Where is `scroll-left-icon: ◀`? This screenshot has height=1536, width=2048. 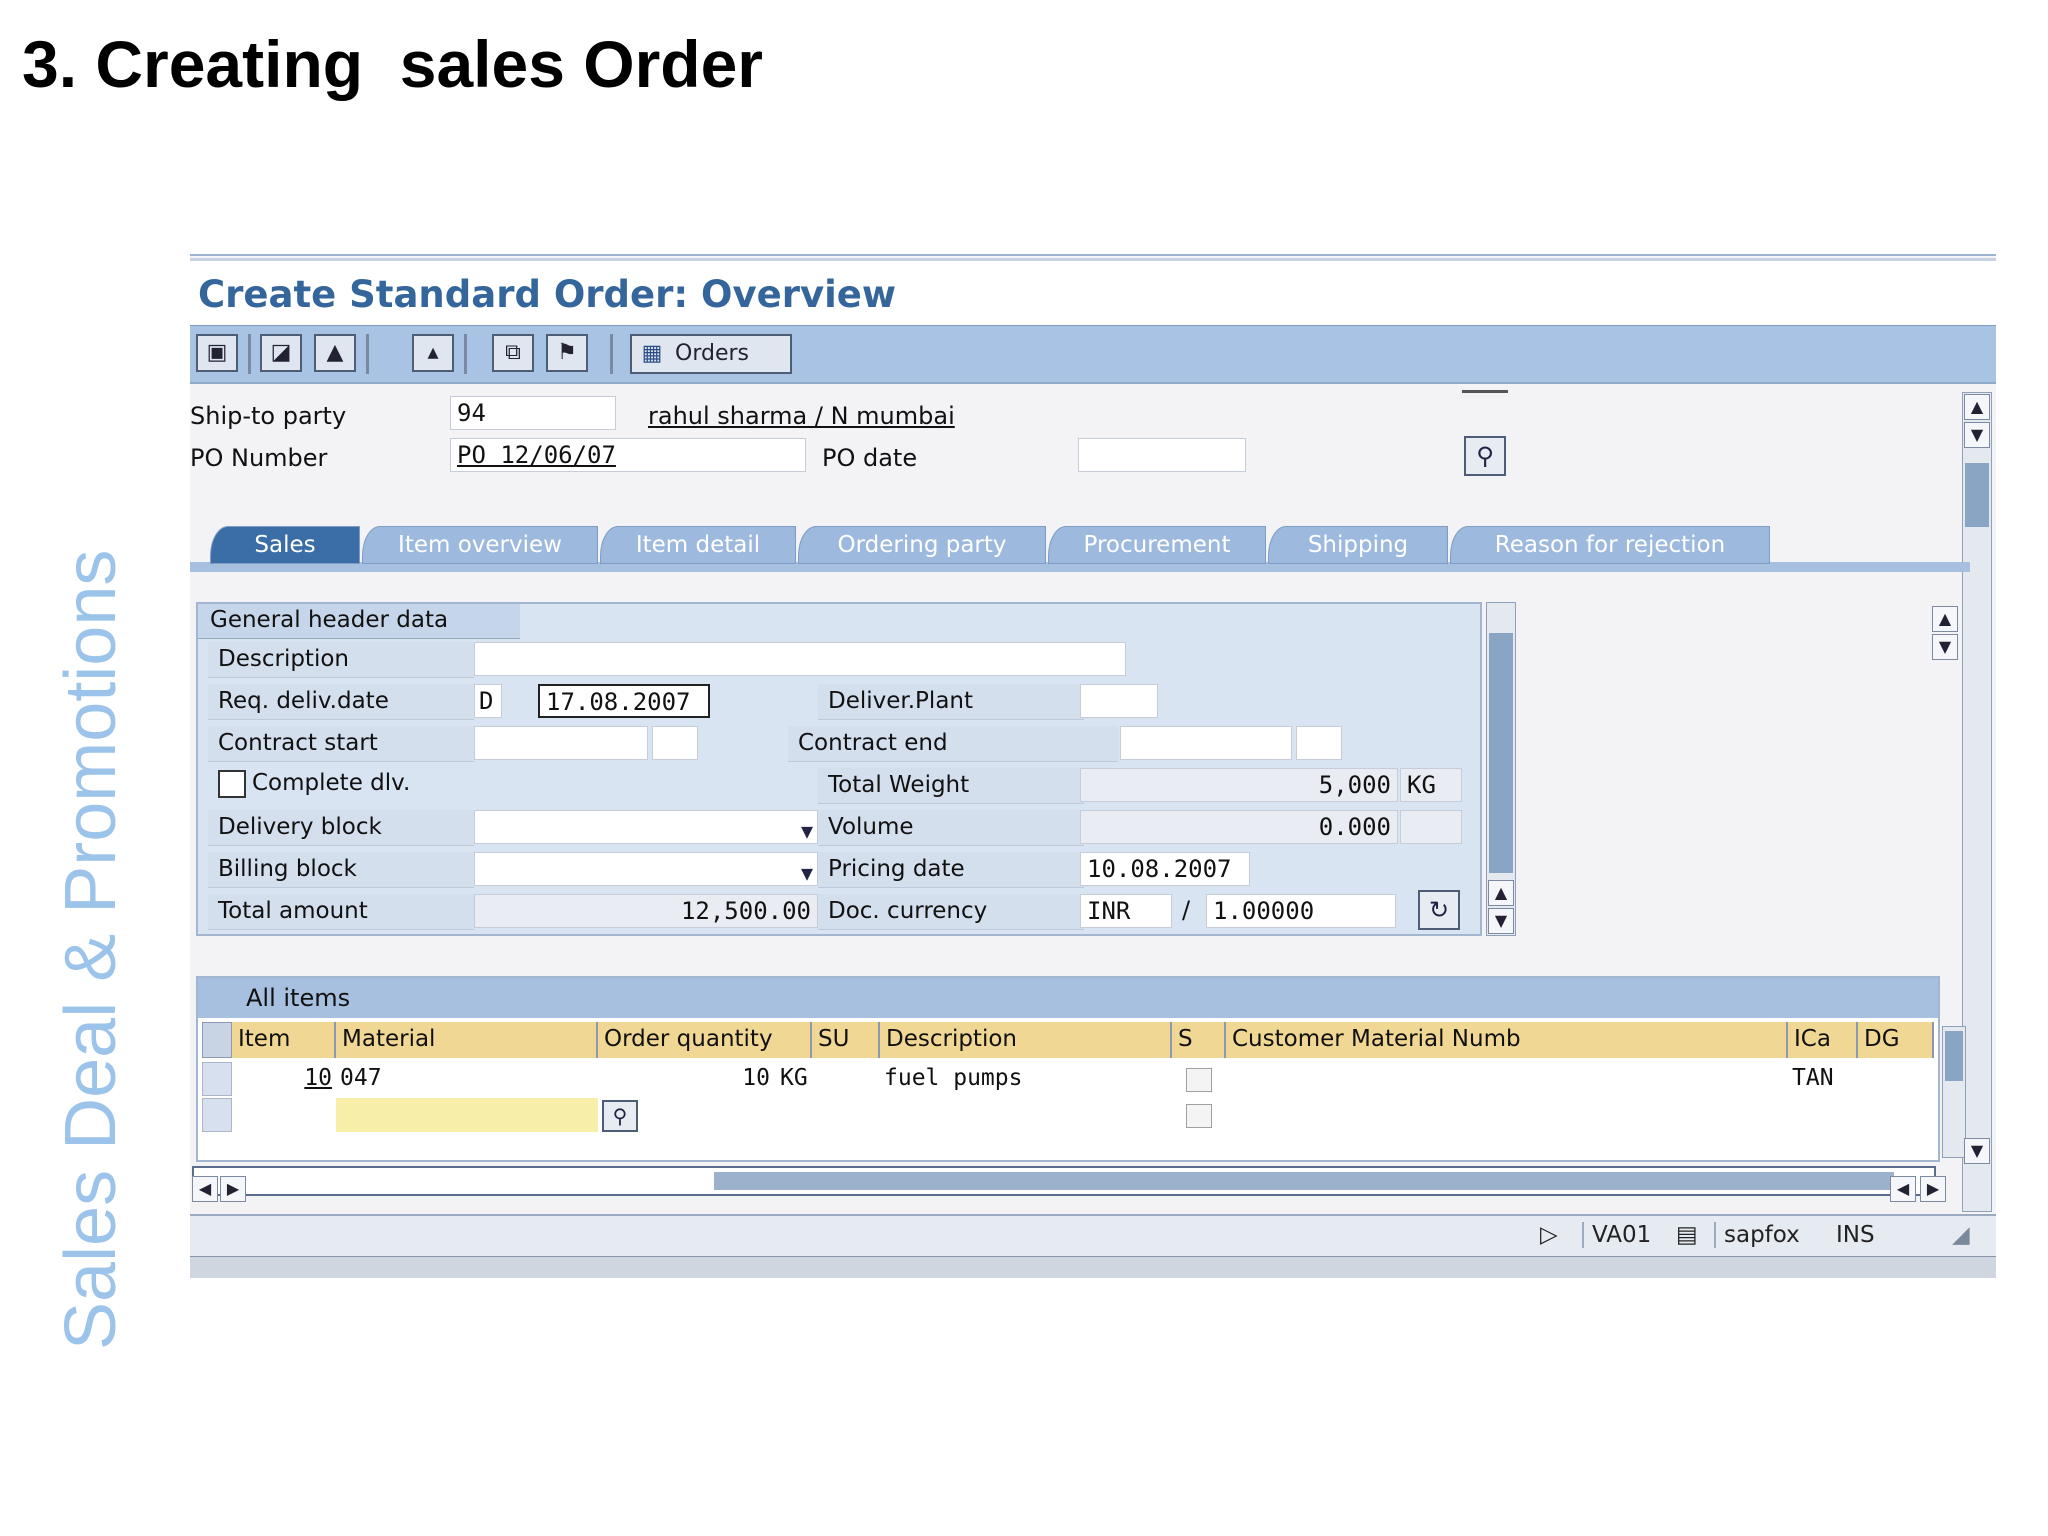 scroll-left-icon: ◀ is located at coordinates (205, 1189).